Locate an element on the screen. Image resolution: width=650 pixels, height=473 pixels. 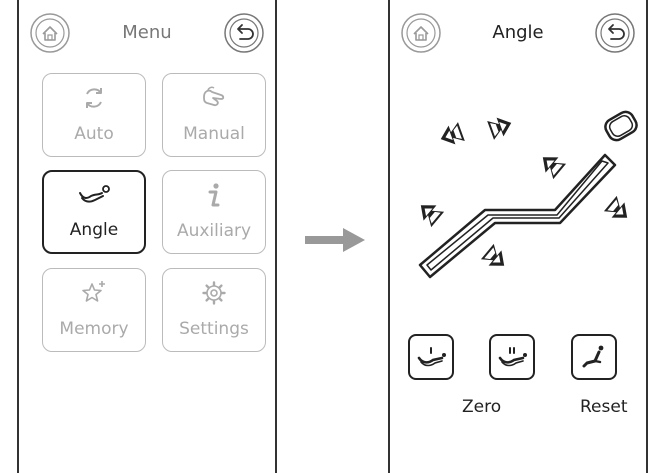
tile-manual: Manual is located at coordinates (214, 115).